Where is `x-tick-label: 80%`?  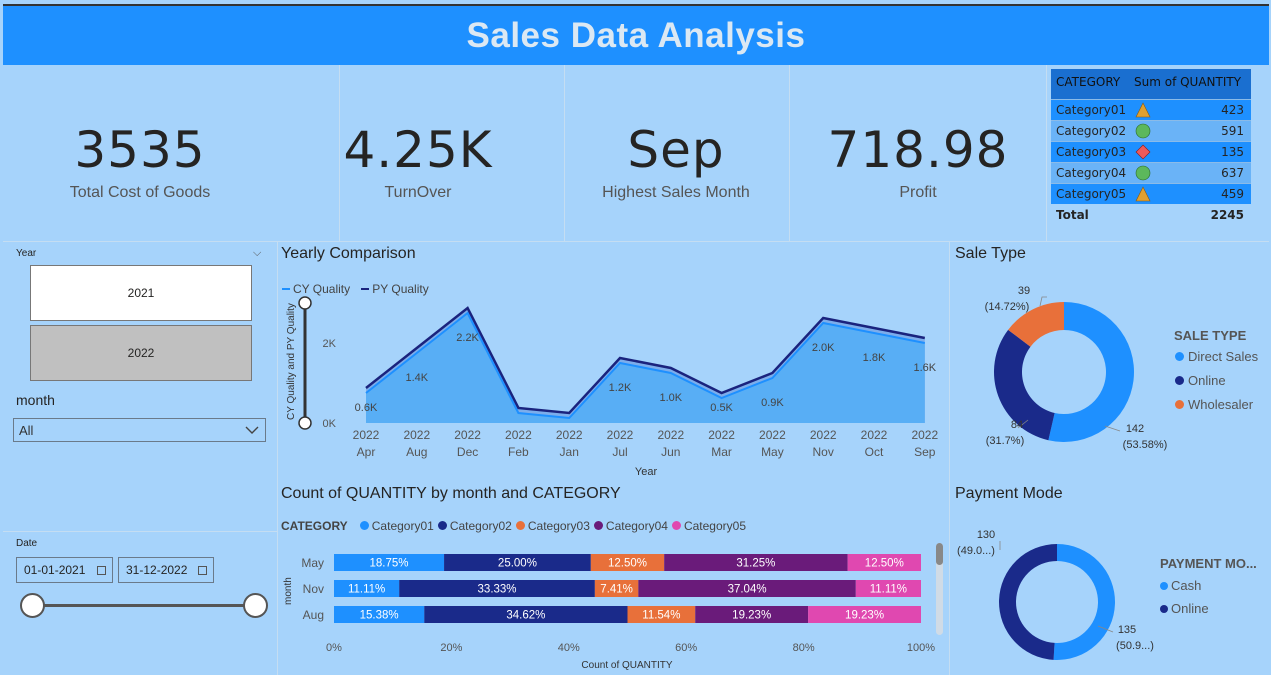 x-tick-label: 80% is located at coordinates (804, 648).